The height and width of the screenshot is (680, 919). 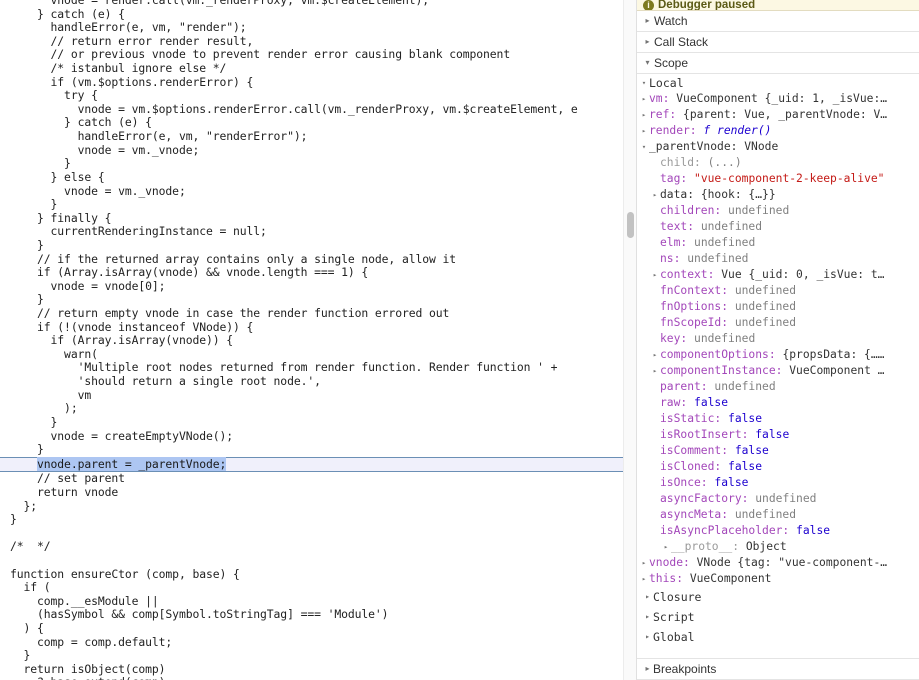 I want to click on scope-row: ▸text: undefined, so click(x=778, y=227).